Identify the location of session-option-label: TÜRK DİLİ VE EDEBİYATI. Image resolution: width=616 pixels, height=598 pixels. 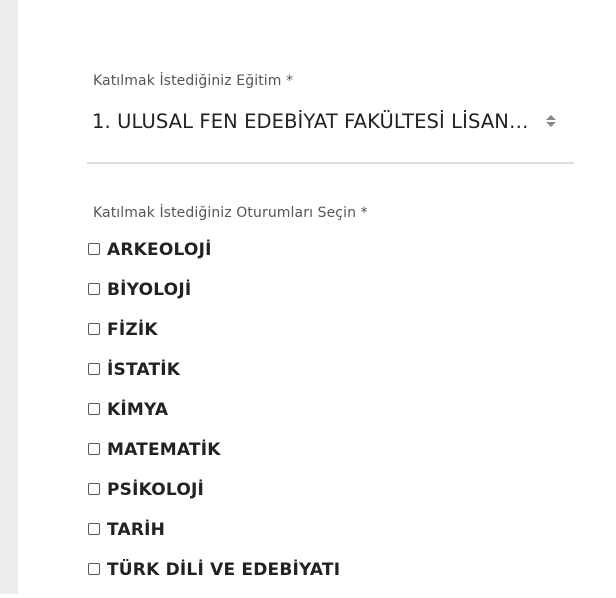
(224, 570).